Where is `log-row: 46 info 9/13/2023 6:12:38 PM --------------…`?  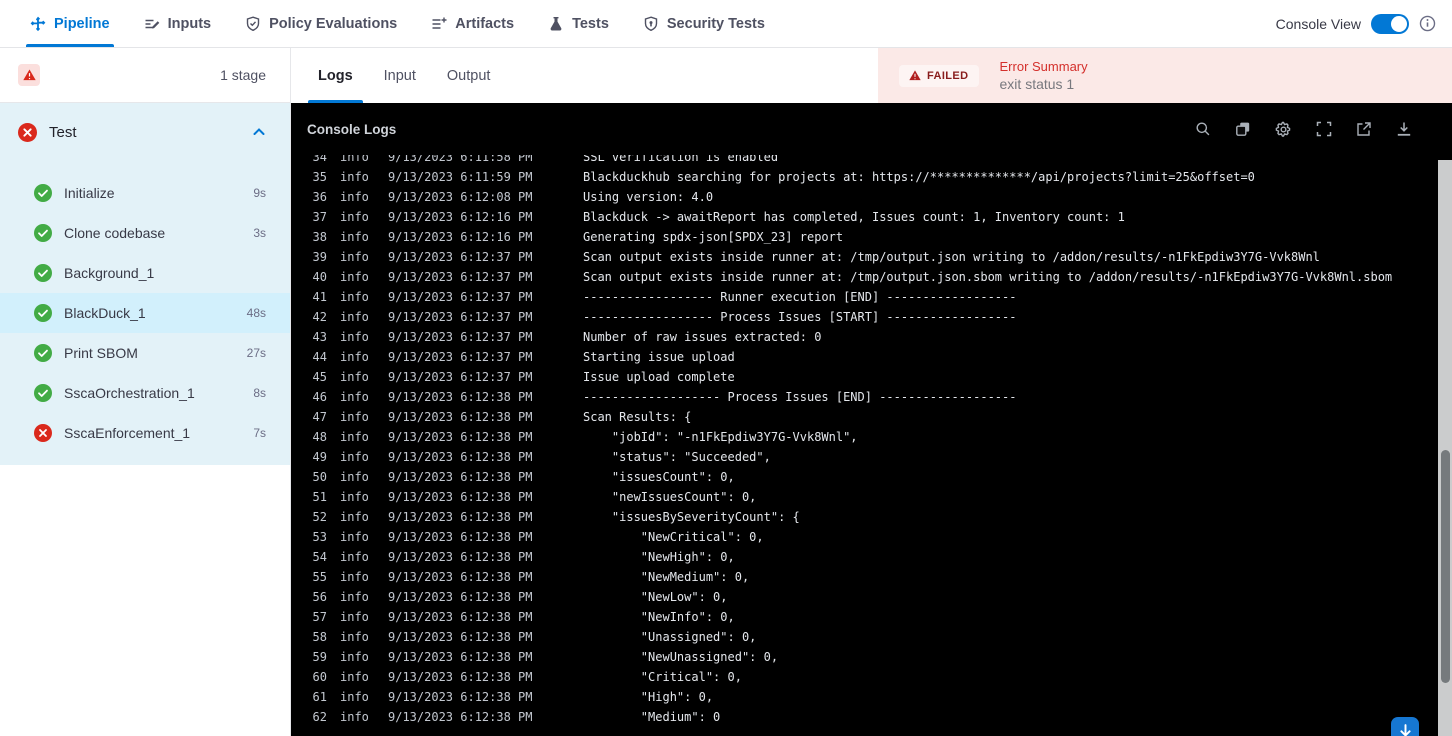 log-row: 46 info 9/13/2023 6:12:38 PM --------------… is located at coordinates (871, 397).